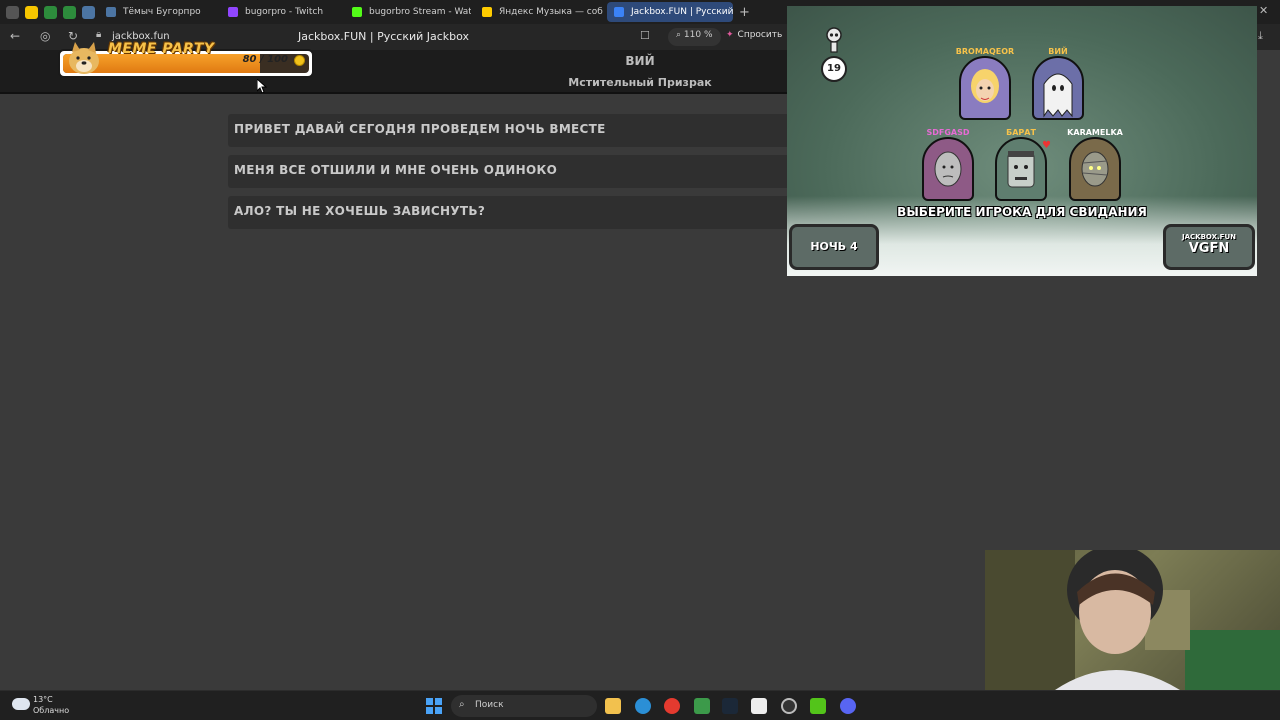 Image resolution: width=1280 pixels, height=720 pixels. I want to click on lock-icon: 🔒︎, so click(99, 34).